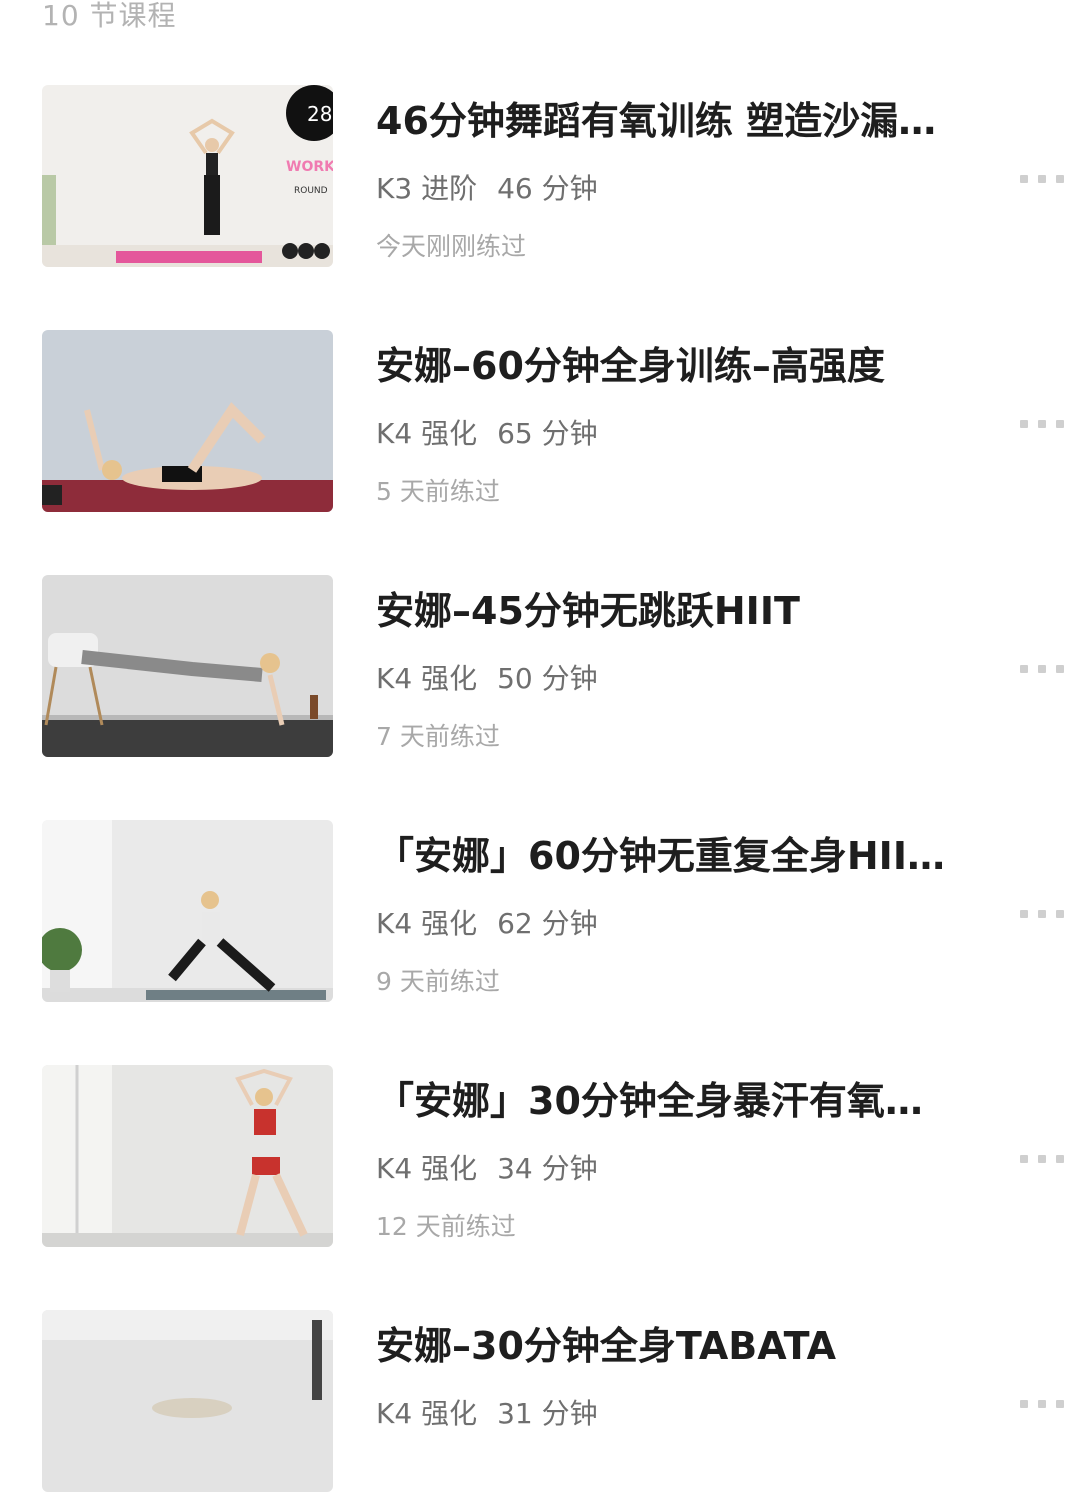  Describe the element at coordinates (109, 16) in the screenshot. I see `lesson-count: 10 节课程` at that location.